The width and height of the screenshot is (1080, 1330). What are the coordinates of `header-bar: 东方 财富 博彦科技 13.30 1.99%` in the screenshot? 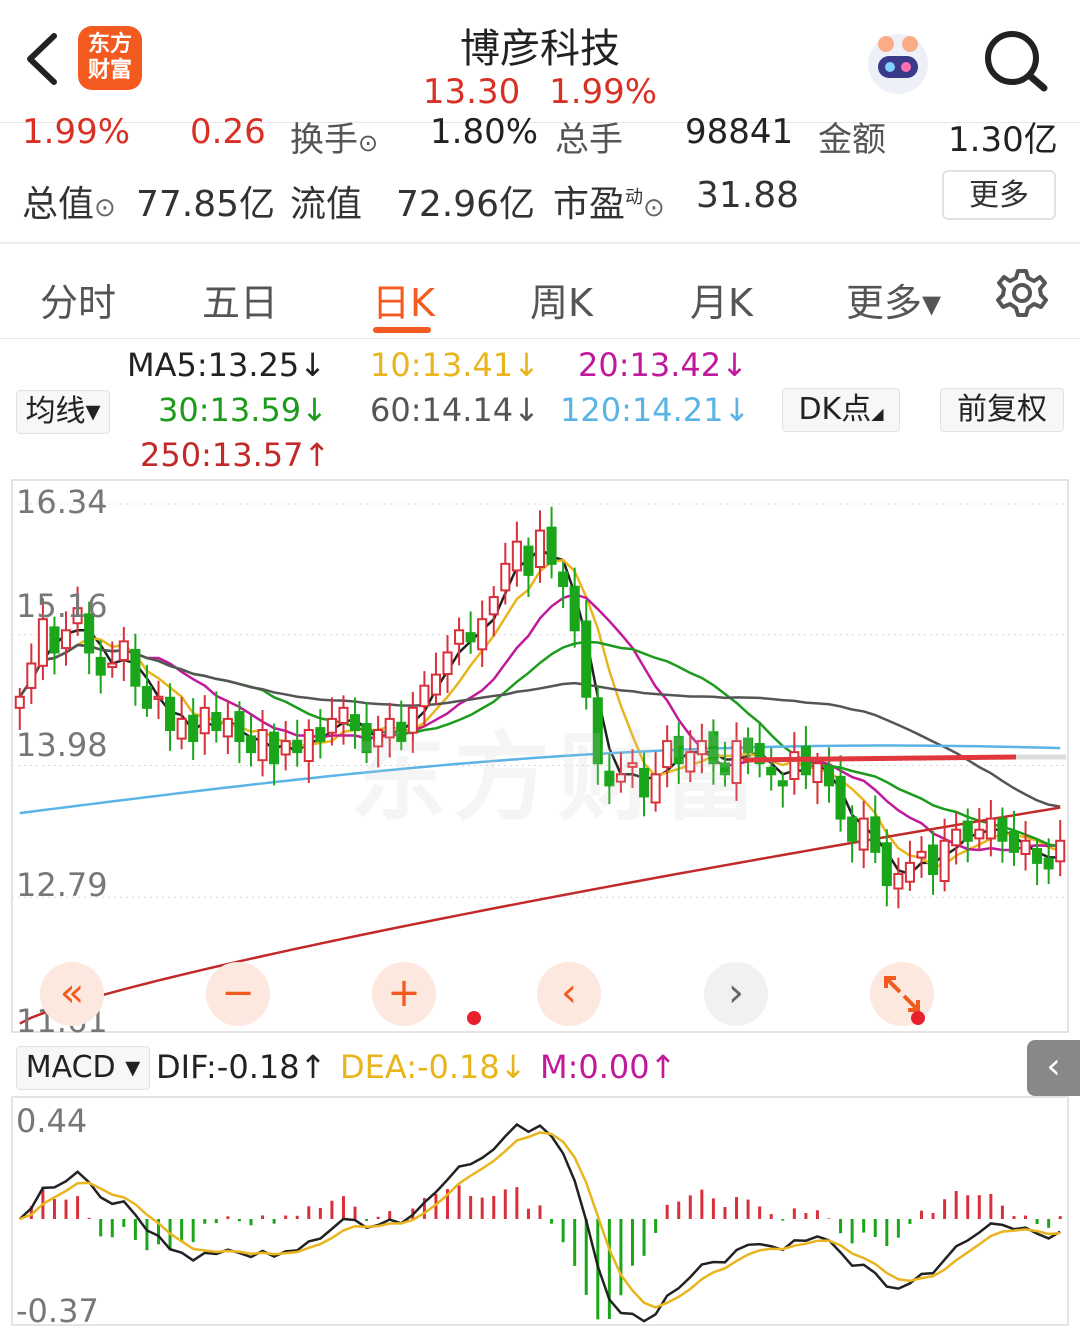 It's located at (540, 61).